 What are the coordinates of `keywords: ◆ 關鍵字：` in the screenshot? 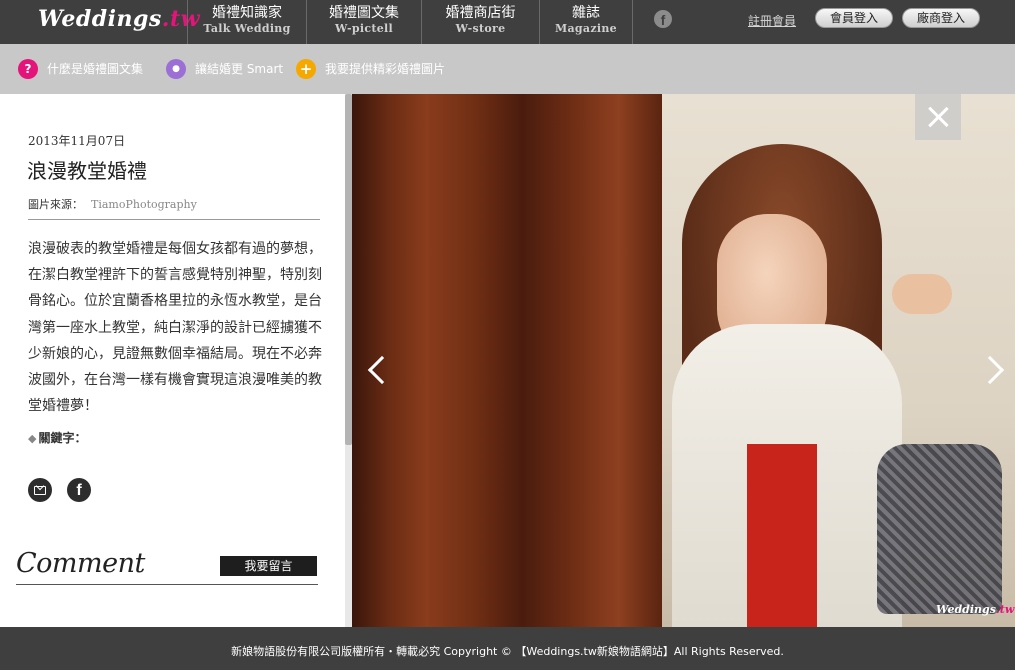 It's located at (57, 437).